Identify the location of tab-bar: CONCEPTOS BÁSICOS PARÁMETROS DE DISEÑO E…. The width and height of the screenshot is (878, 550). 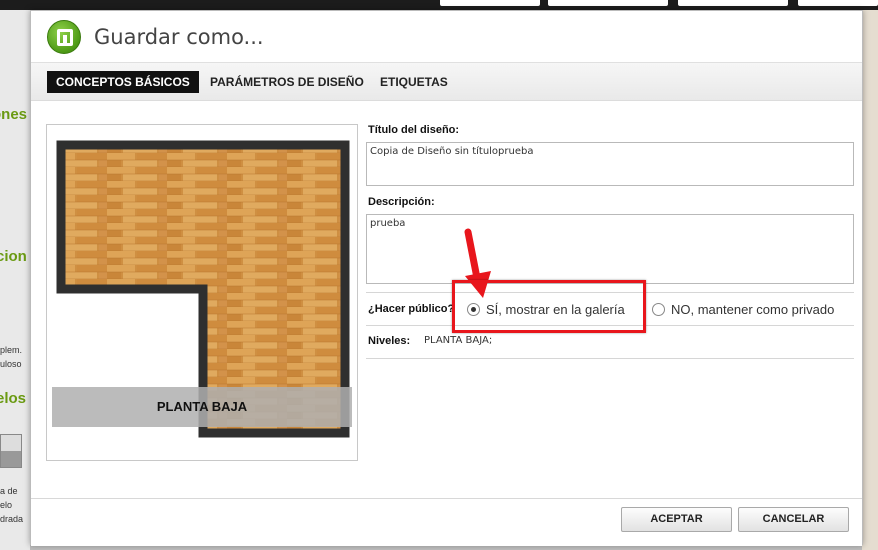
(446, 82).